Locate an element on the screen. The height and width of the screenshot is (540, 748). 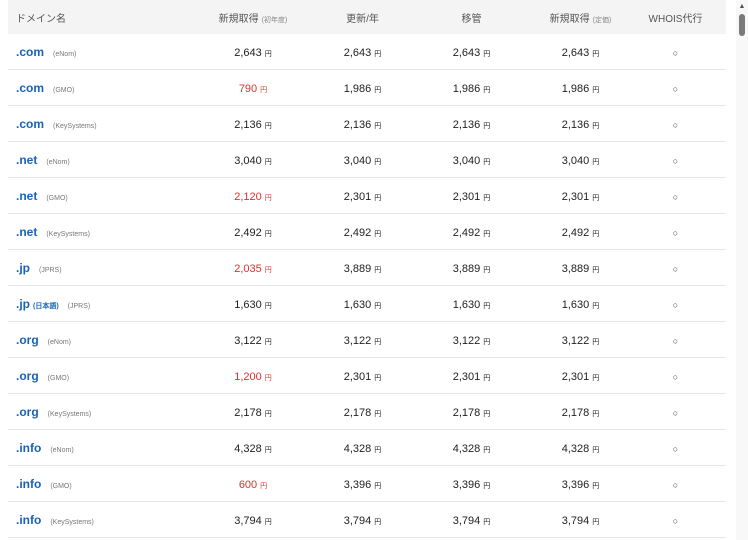
renew-price: 1,986 円 is located at coordinates (363, 89).